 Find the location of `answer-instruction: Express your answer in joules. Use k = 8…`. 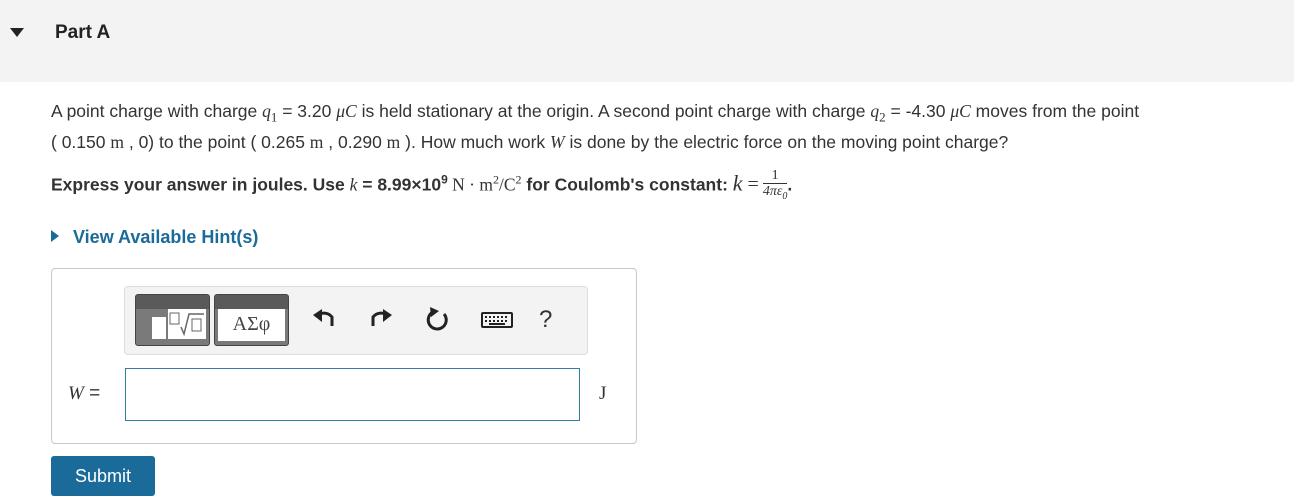

answer-instruction: Express your answer in joules. Use k = 8… is located at coordinates (421, 186).